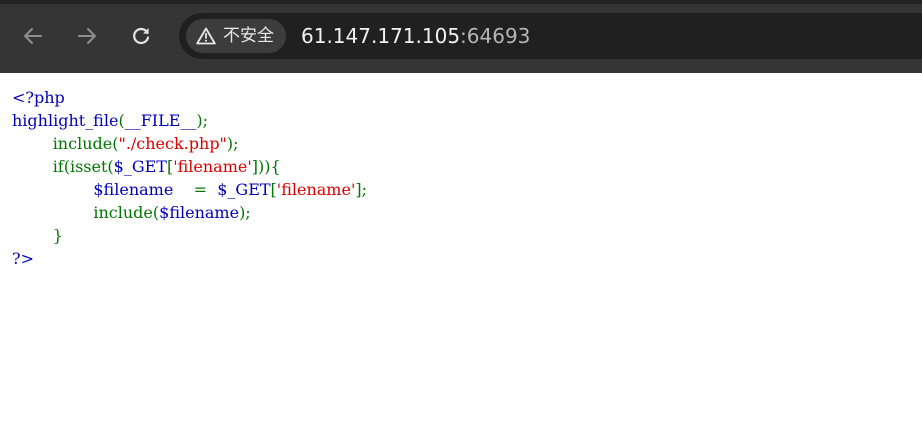 Image resolution: width=922 pixels, height=425 pixels. What do you see at coordinates (495, 36) in the screenshot?
I see `url-port: :64693` at bounding box center [495, 36].